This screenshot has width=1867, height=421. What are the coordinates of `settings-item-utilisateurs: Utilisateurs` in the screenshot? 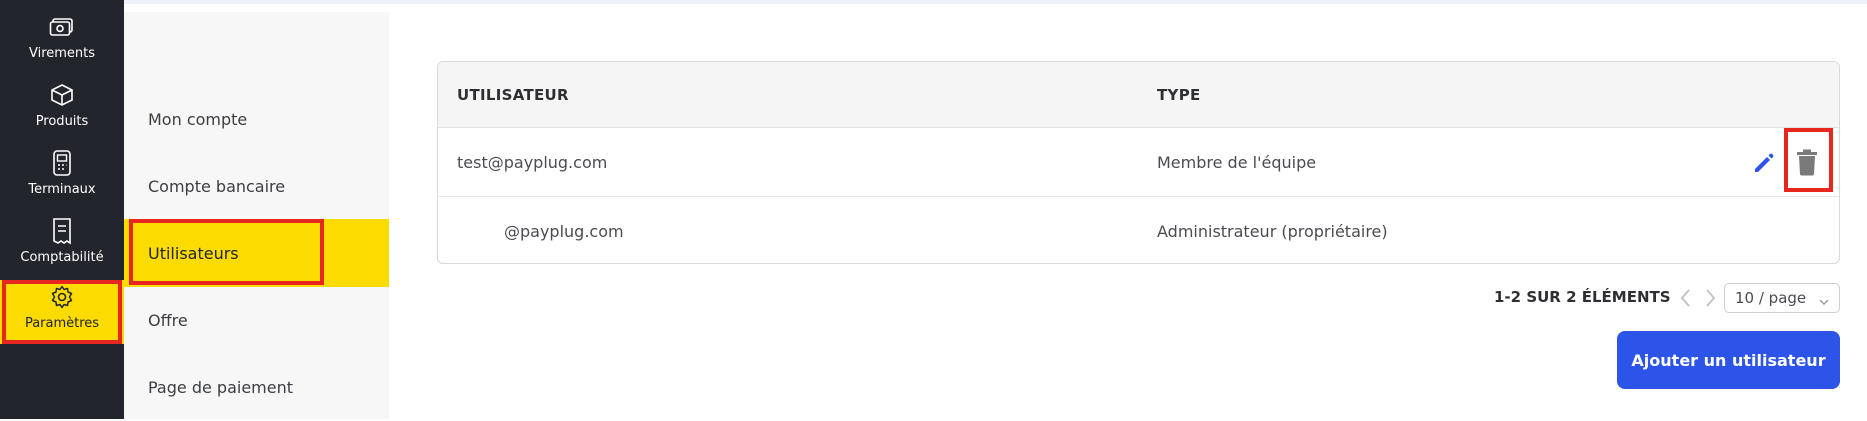 It's located at (256, 253).